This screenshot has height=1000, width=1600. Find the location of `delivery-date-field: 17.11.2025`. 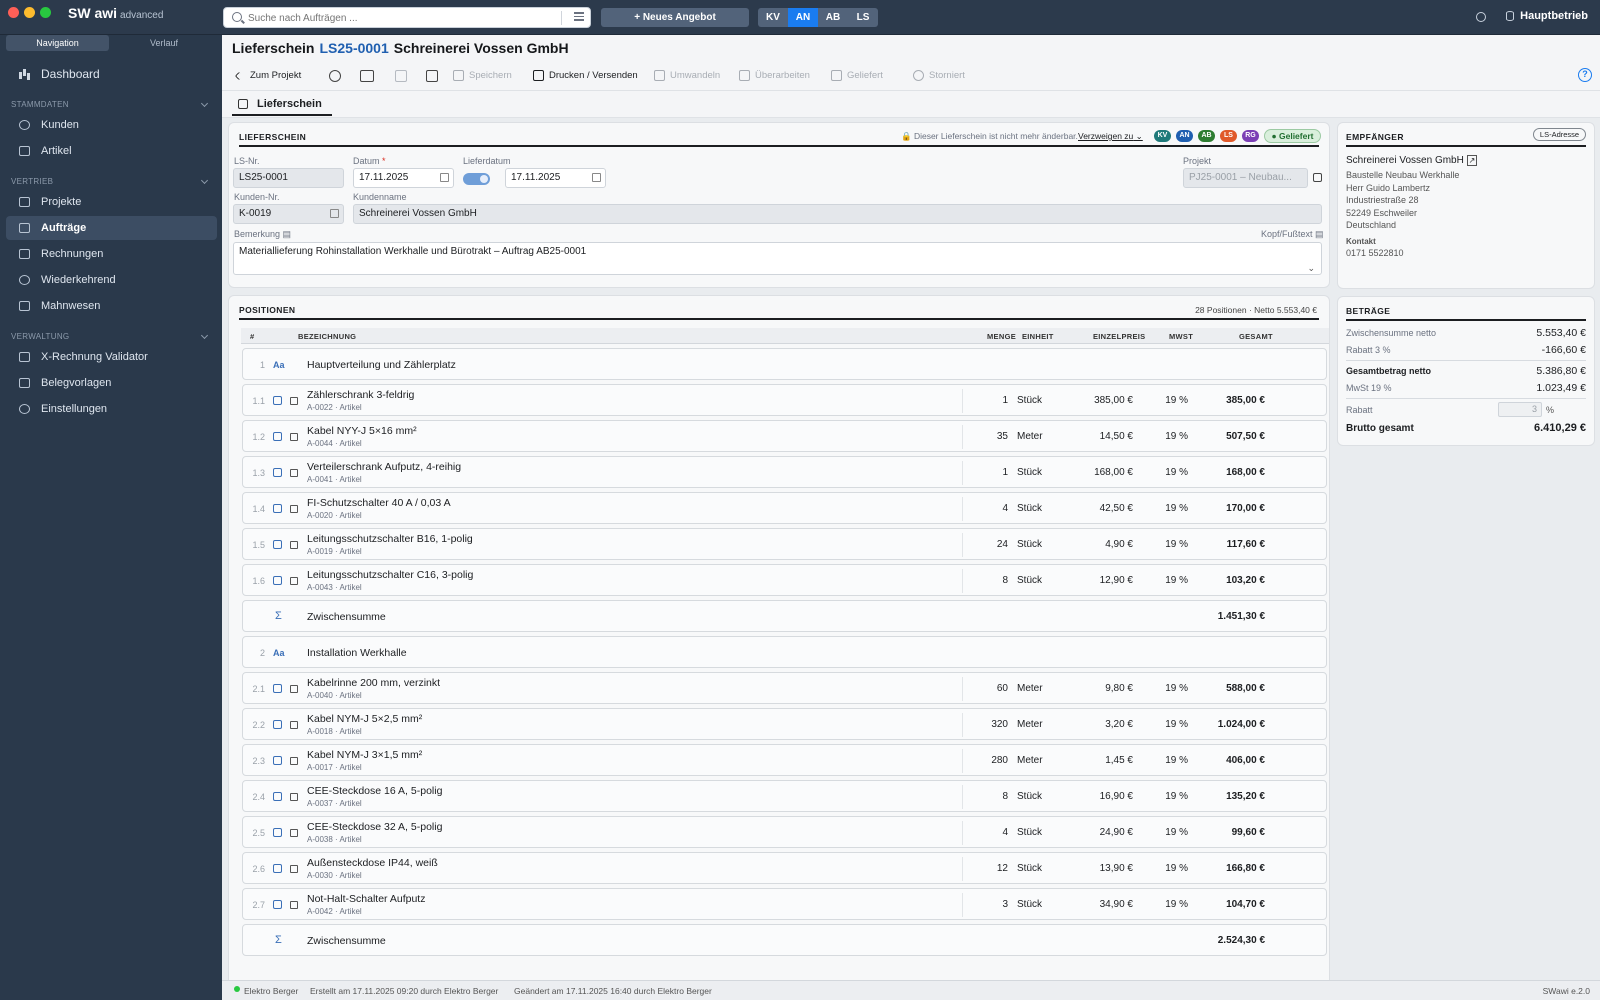

delivery-date-field: 17.11.2025 is located at coordinates (555, 178).